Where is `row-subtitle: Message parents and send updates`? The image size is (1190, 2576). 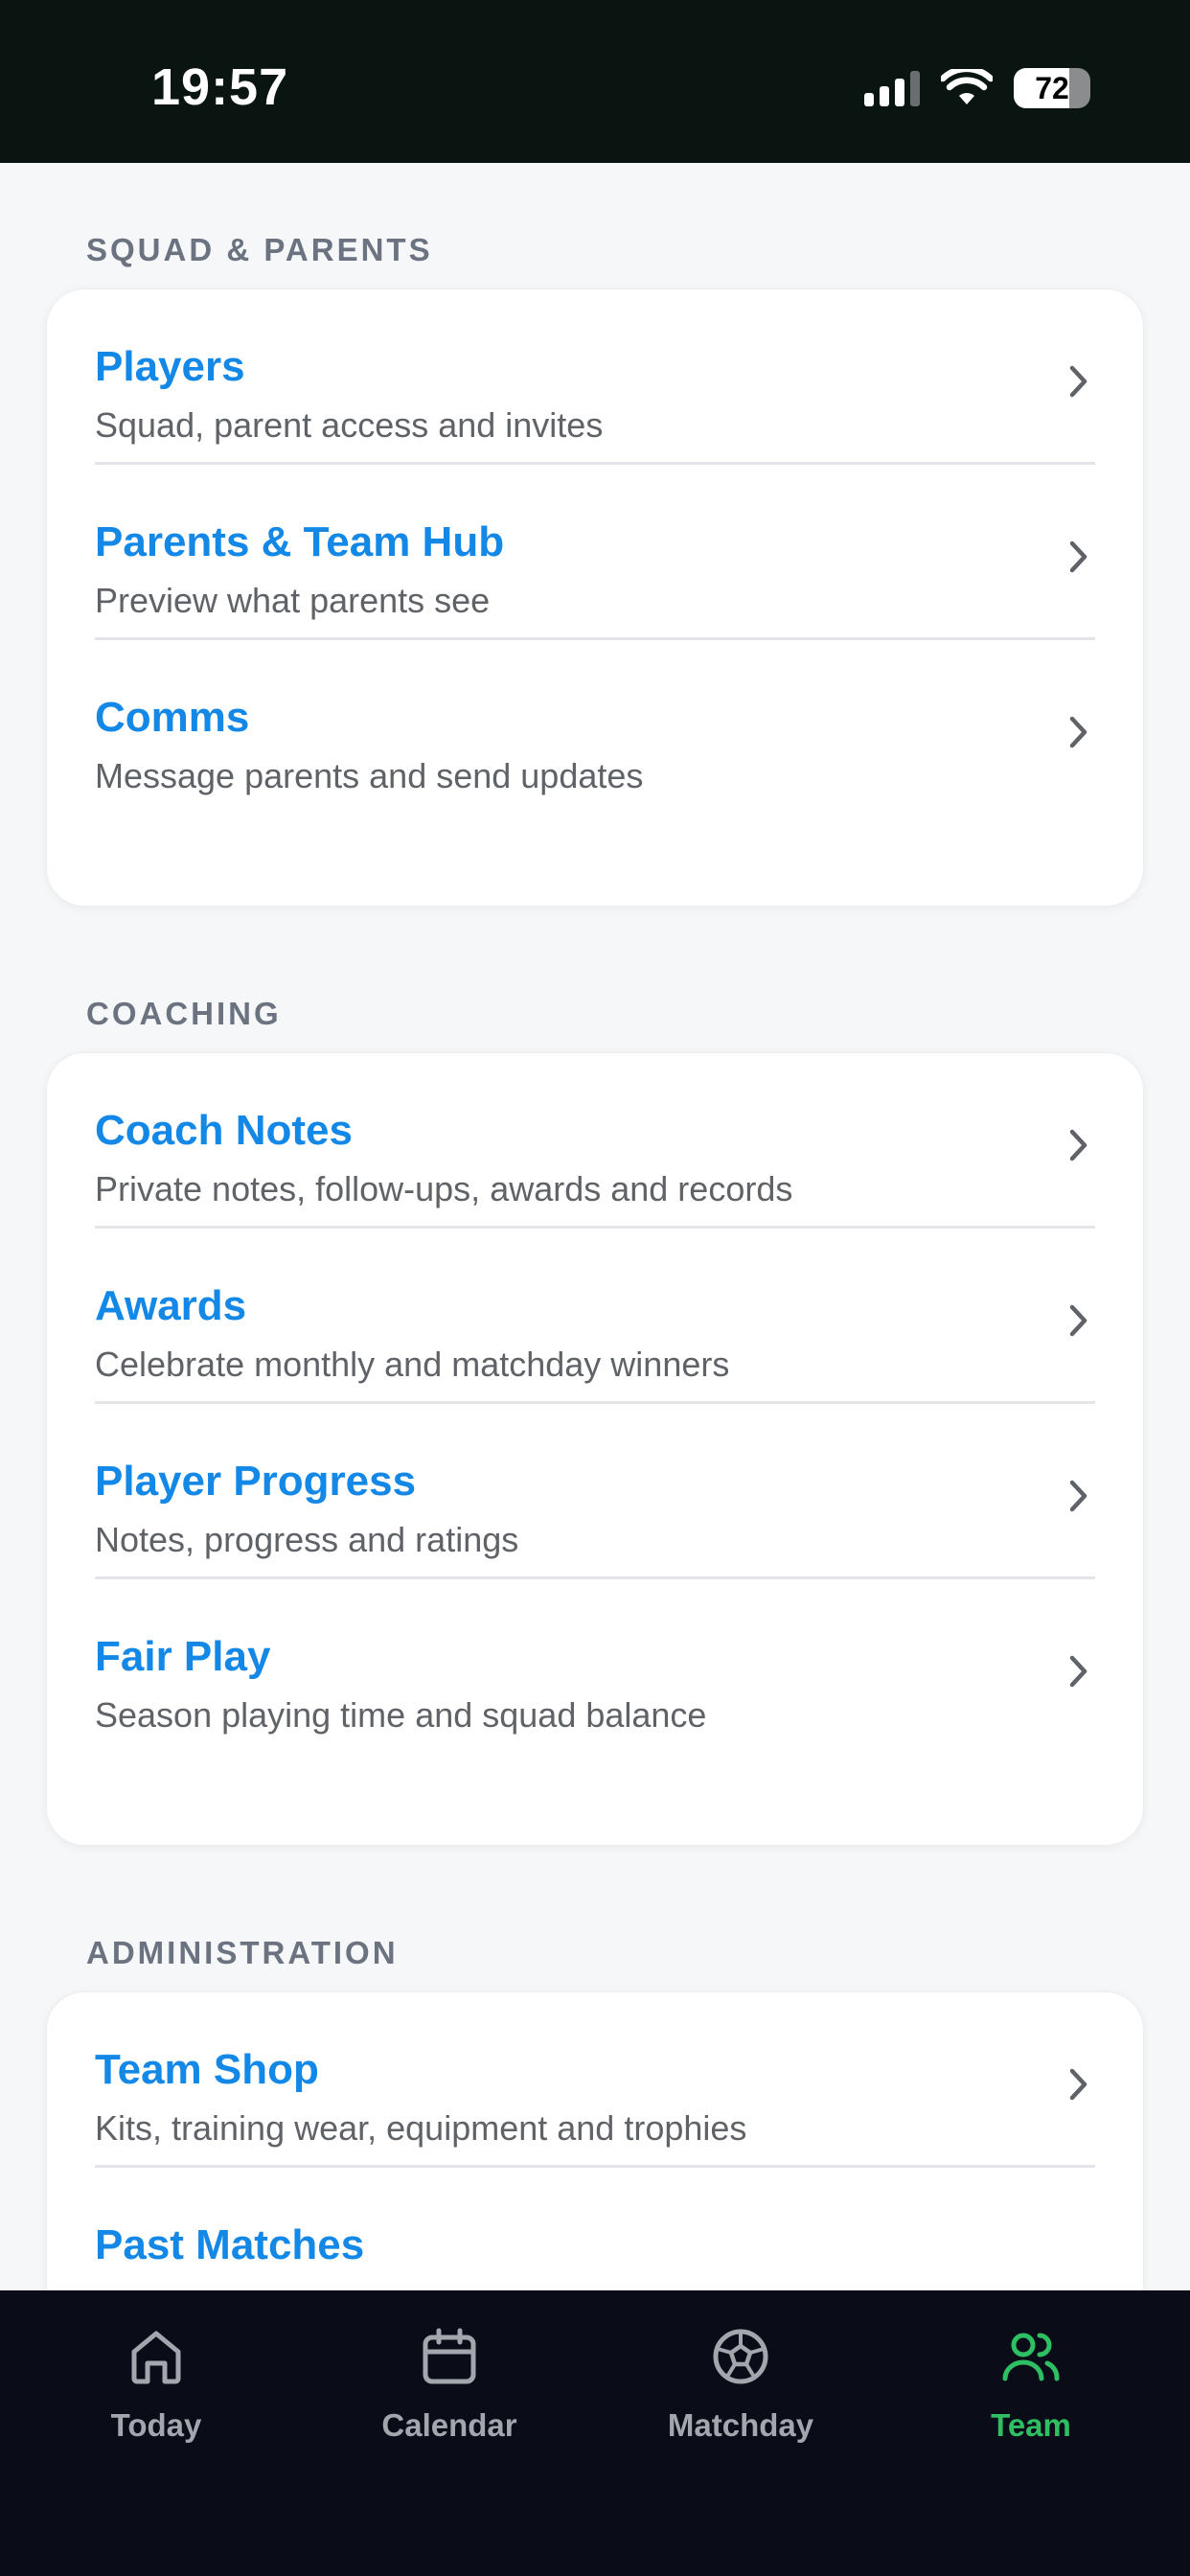 row-subtitle: Message parents and send updates is located at coordinates (370, 775).